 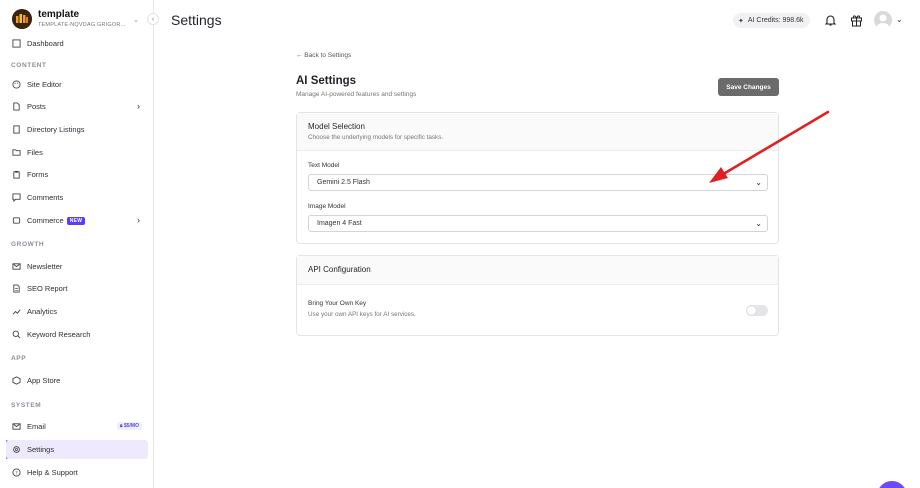 What do you see at coordinates (741, 21) in the screenshot?
I see `magic-wand-icon: ✦` at bounding box center [741, 21].